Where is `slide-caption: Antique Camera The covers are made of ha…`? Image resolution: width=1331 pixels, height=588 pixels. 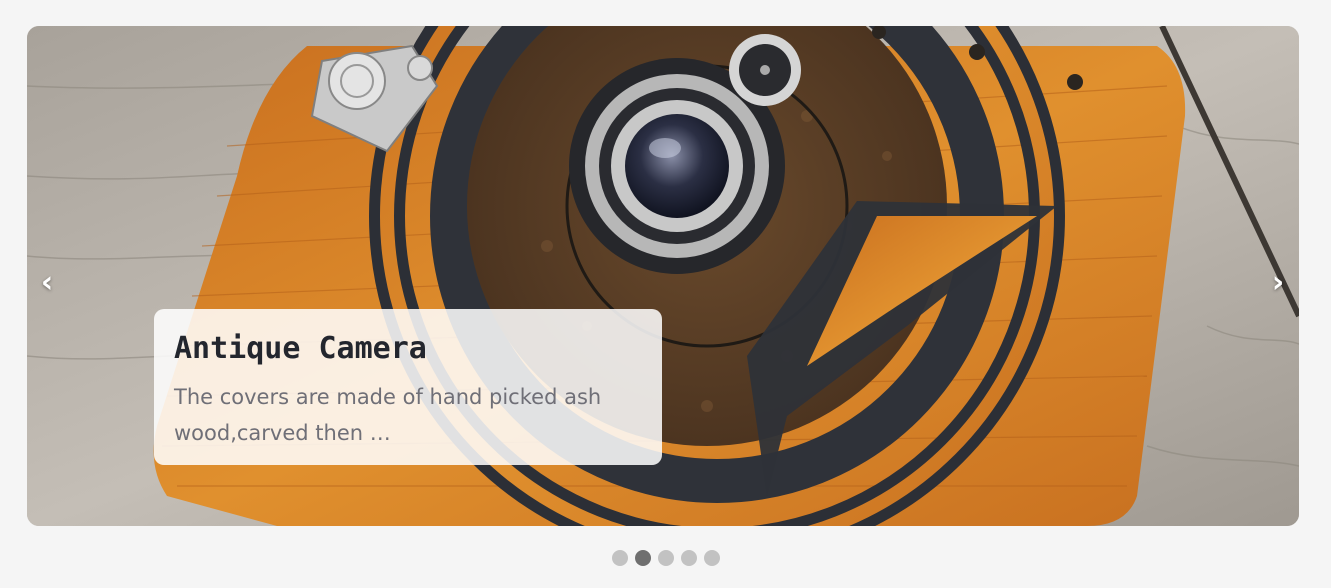
slide-caption: Antique Camera The covers are made of ha… is located at coordinates (408, 387).